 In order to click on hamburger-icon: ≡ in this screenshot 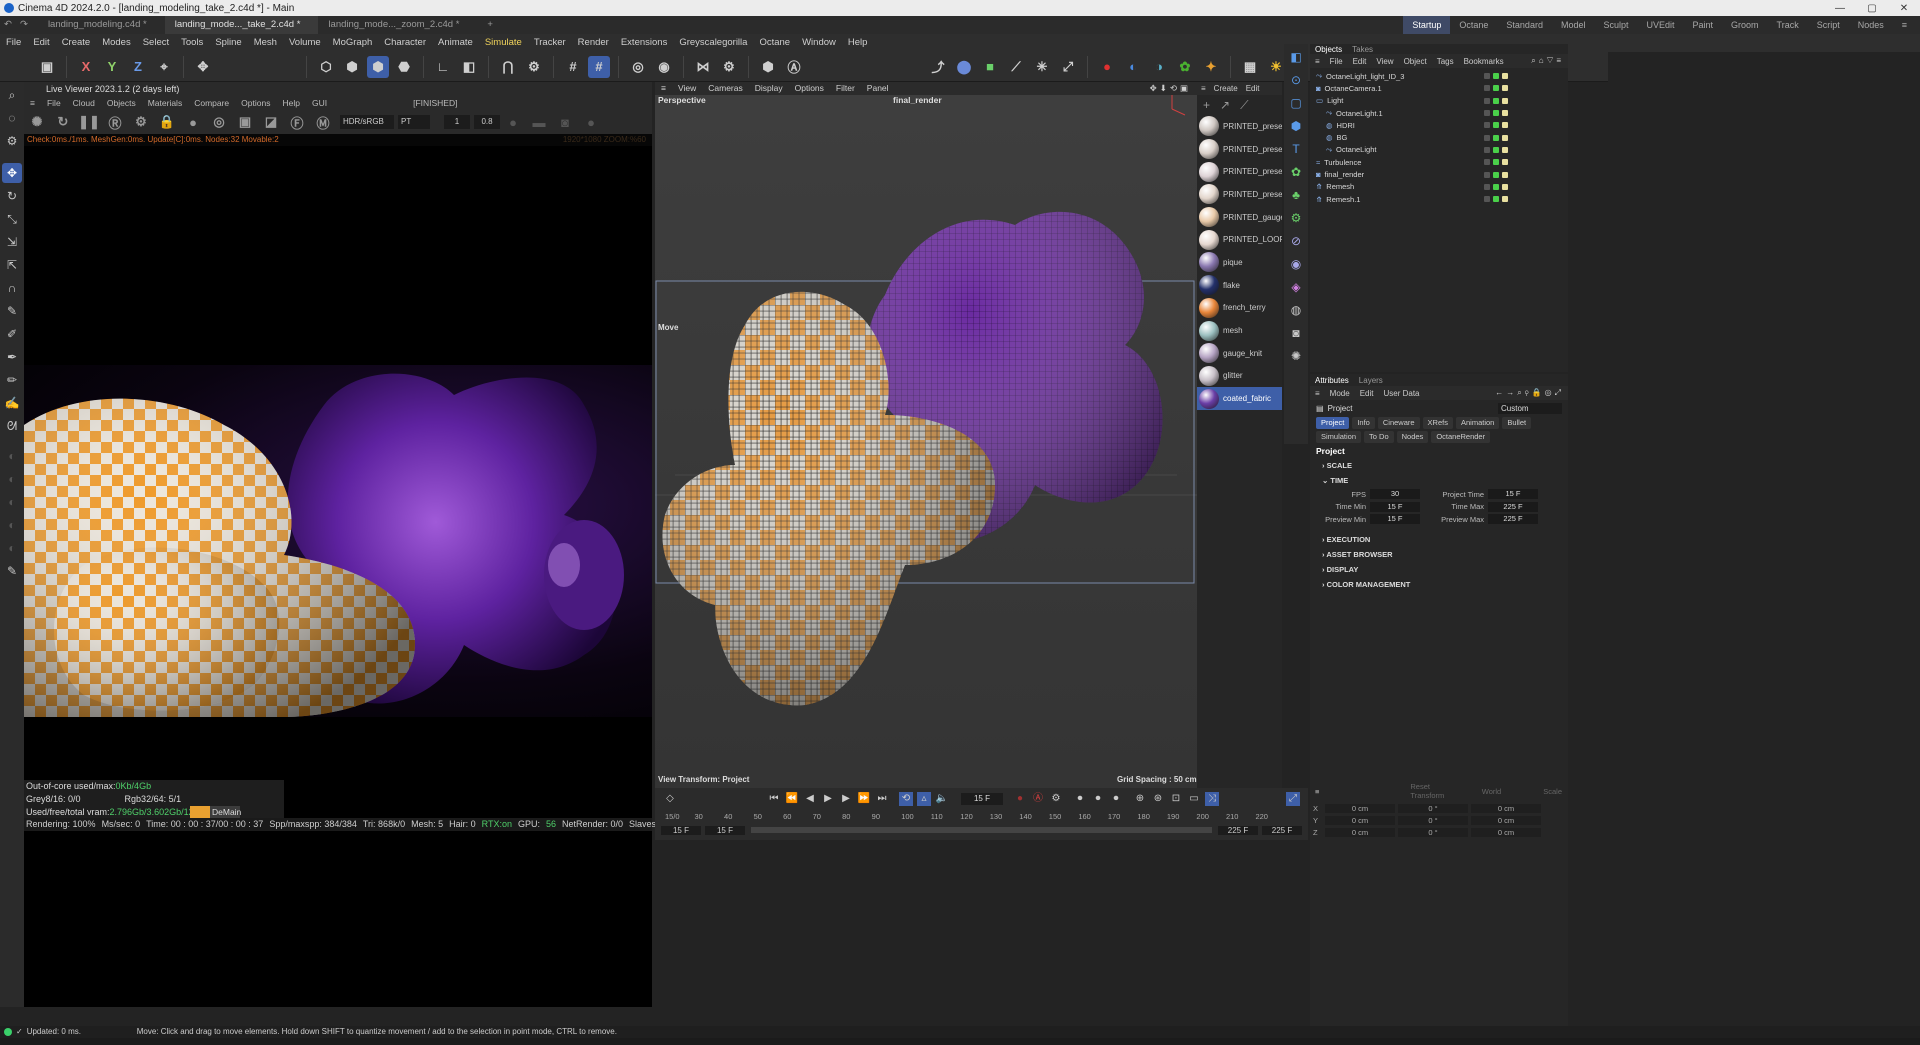, I will do `click(663, 88)`.